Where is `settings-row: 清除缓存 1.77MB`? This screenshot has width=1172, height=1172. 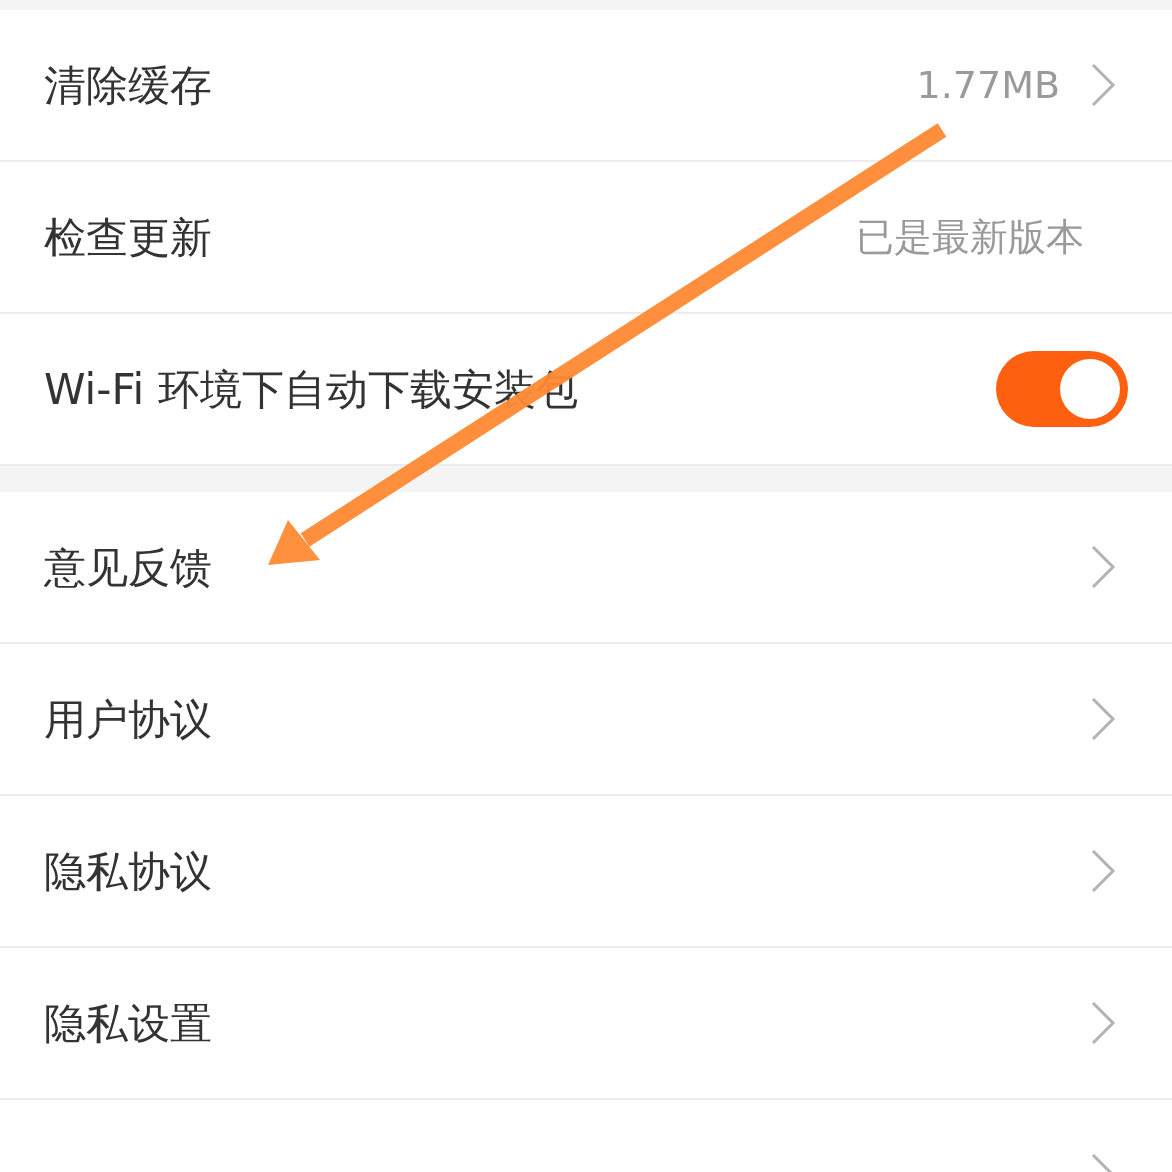
settings-row: 清除缓存 1.77MB is located at coordinates (586, 86).